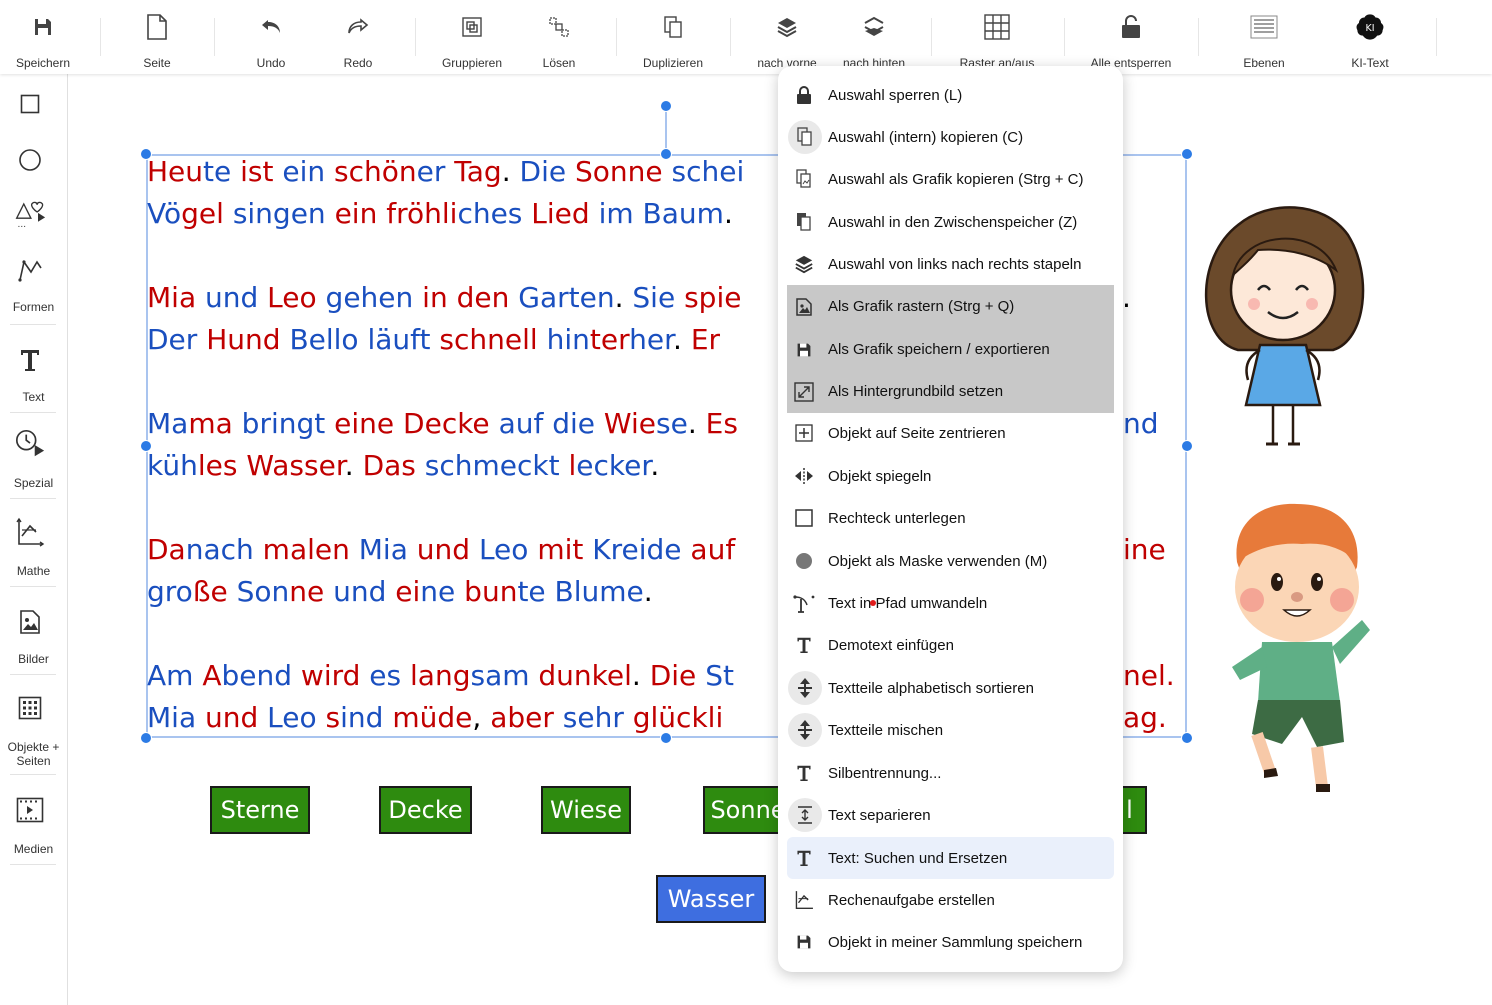 The image size is (1492, 1005). I want to click on word-card-sterne: Sterne, so click(260, 810).